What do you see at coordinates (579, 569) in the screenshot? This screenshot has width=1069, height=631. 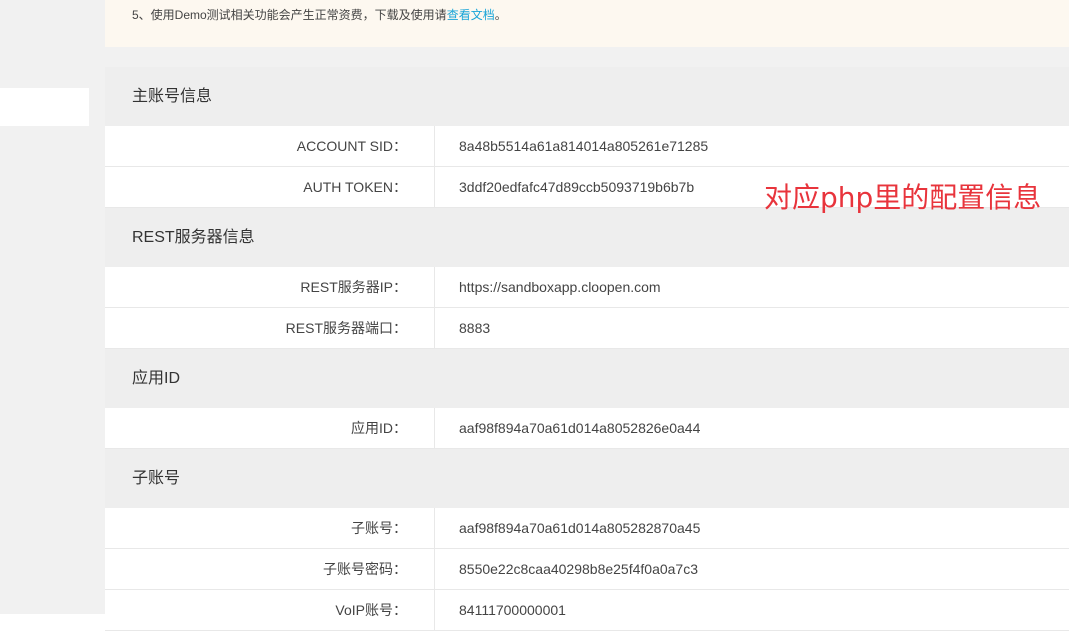 I see `value-subaccount-password: 8550e22c8caa40298b8e25f4f0a0a7c3` at bounding box center [579, 569].